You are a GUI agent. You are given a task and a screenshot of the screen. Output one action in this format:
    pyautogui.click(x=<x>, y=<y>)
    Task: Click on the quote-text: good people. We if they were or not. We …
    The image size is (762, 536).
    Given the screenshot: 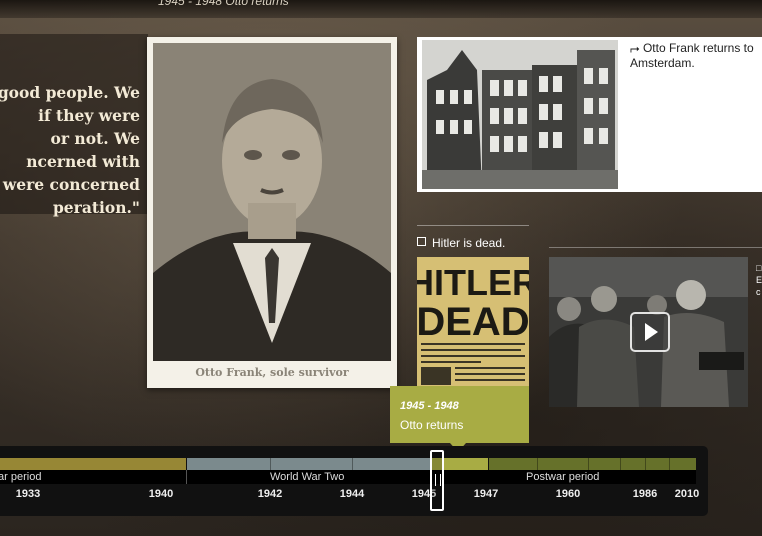 What is the action you would take?
    pyautogui.click(x=70, y=150)
    